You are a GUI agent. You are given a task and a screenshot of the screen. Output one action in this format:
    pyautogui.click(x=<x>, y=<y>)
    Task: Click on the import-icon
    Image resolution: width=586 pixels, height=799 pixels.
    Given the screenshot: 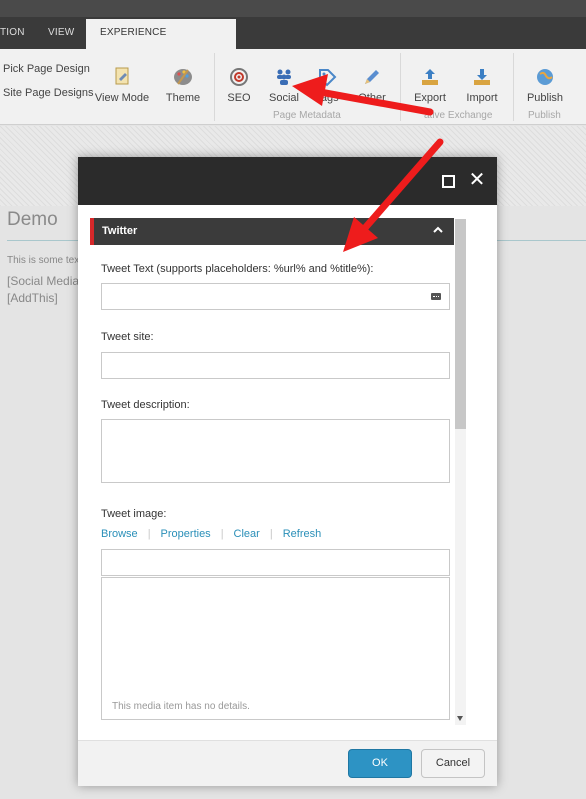 What is the action you would take?
    pyautogui.click(x=482, y=77)
    